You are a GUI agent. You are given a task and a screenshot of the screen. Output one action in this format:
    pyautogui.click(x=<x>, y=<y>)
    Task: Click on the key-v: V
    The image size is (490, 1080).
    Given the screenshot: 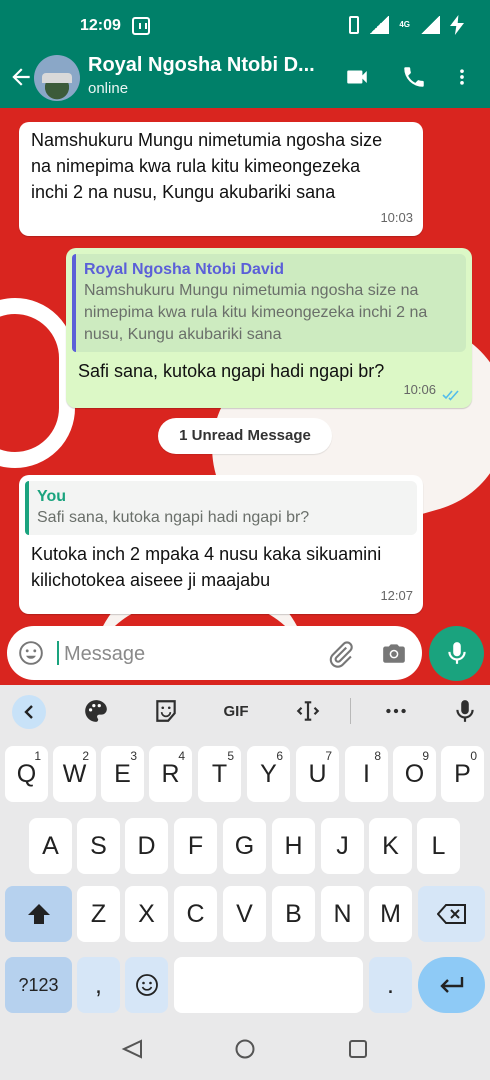 What is the action you would take?
    pyautogui.click(x=244, y=914)
    